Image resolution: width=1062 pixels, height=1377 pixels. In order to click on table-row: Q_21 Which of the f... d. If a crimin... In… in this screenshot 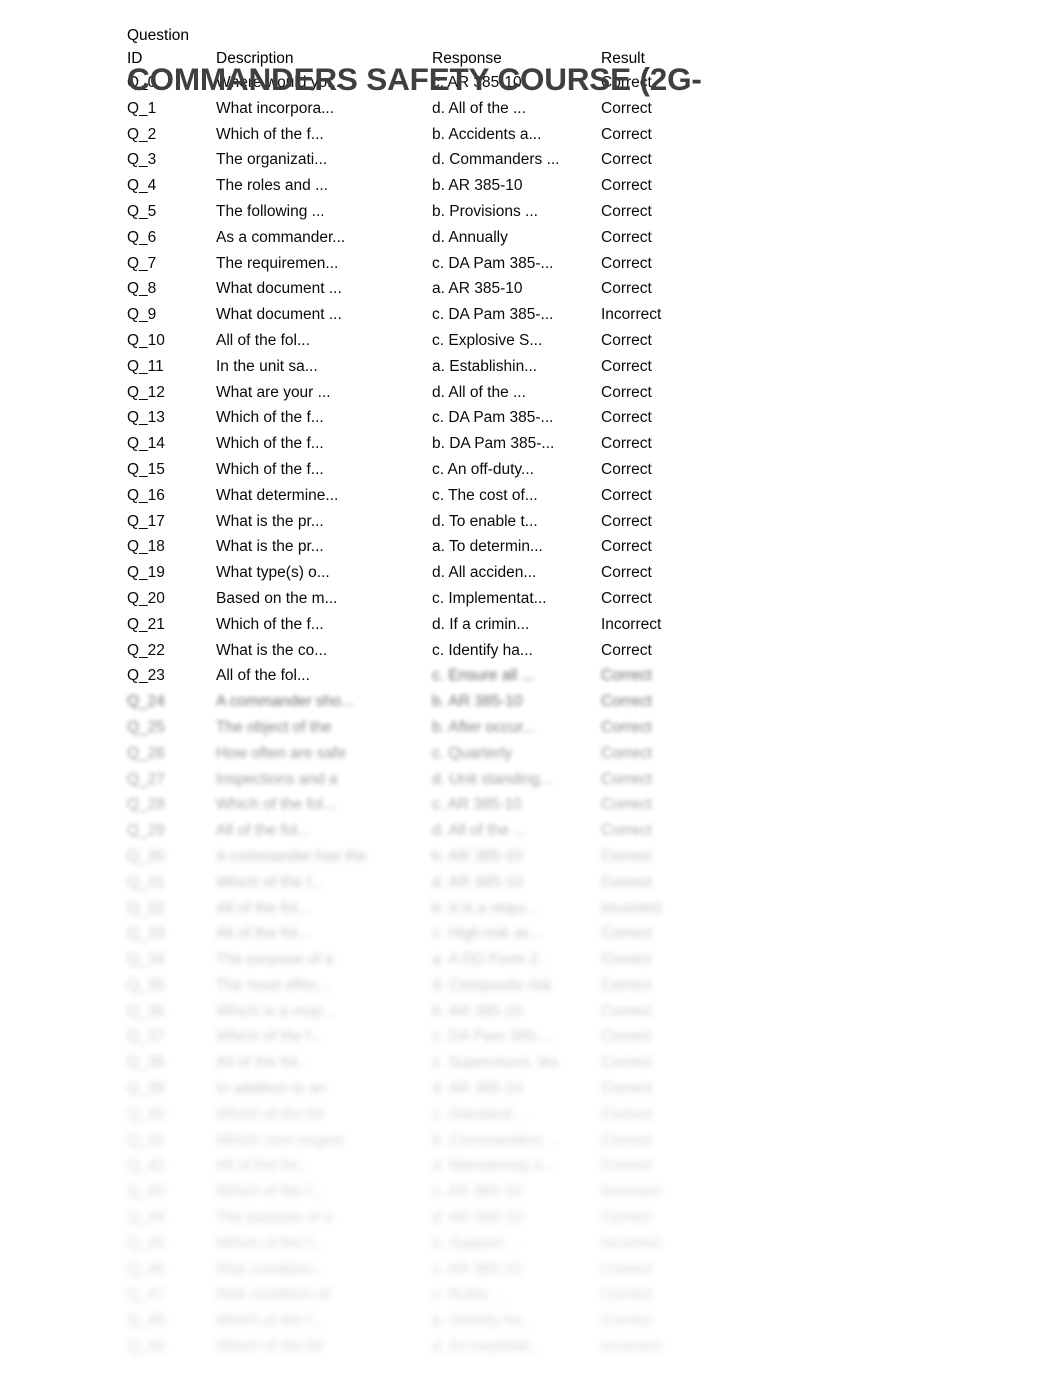, I will do `click(407, 625)`.